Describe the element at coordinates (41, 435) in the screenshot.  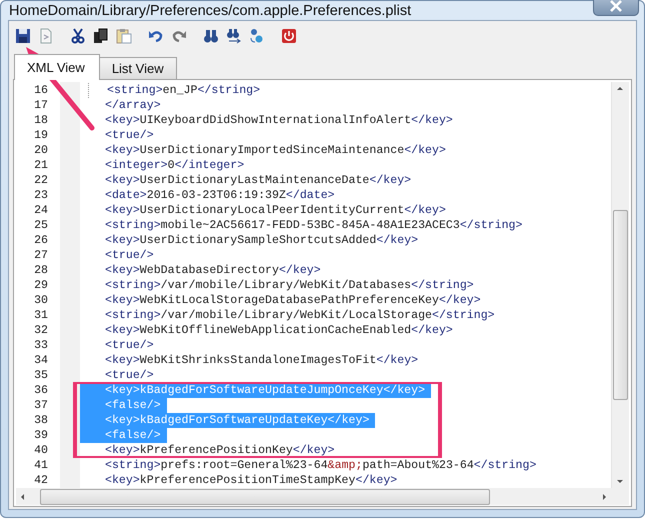
I see `line-number: 39` at that location.